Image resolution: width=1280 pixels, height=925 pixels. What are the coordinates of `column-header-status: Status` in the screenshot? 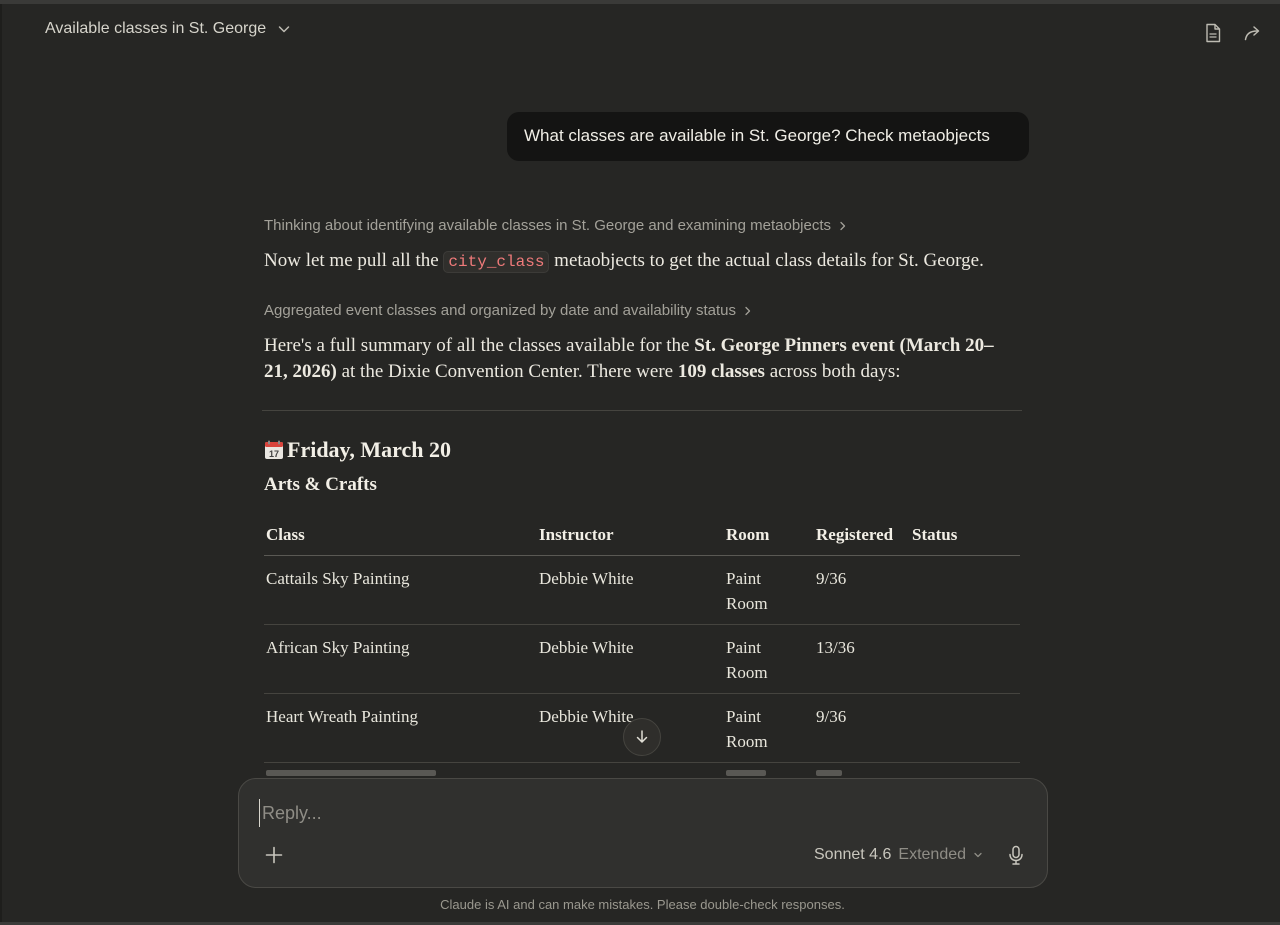 It's located at (935, 534).